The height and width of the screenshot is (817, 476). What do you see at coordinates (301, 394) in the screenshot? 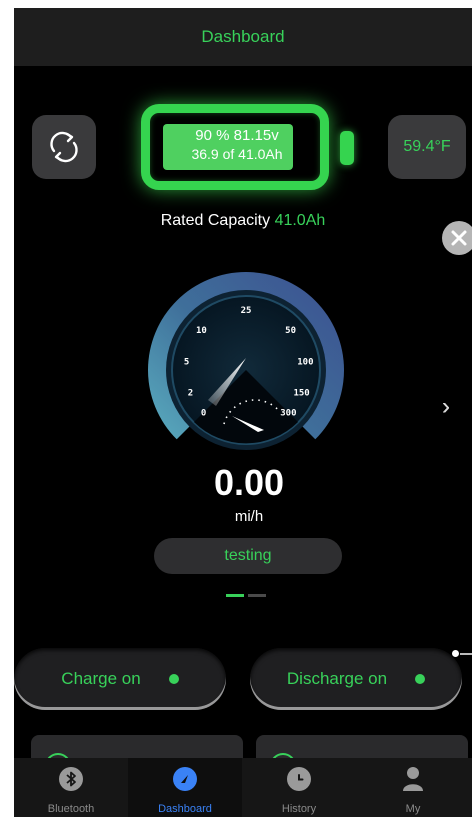
I see `gauge-tick-label: 150` at bounding box center [301, 394].